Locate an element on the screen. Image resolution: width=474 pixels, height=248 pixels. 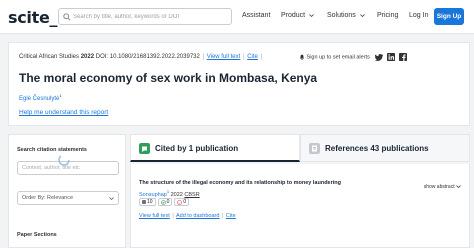
result-author-affiliation-marker: 1 is located at coordinates (168, 191).